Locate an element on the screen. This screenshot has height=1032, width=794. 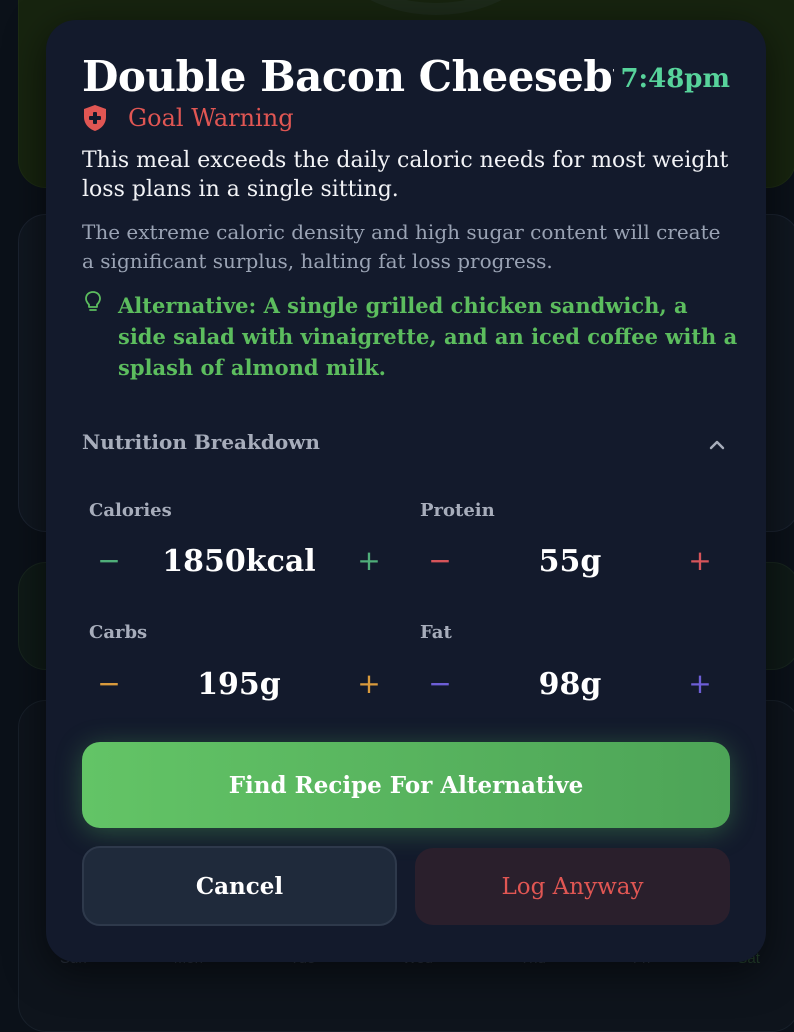
goal-warning: Goal Warning is located at coordinates (188, 118).